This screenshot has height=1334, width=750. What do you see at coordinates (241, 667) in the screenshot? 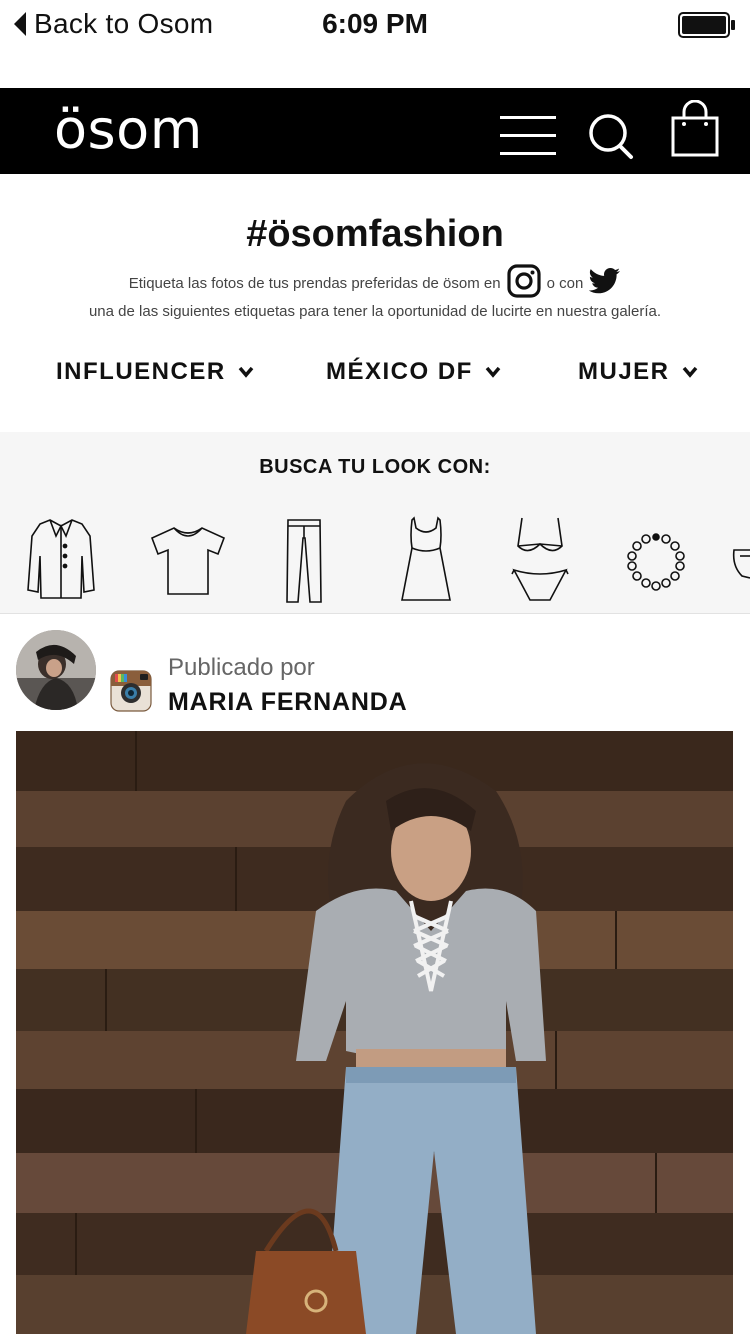
I see `published-by-label: Publicado por` at bounding box center [241, 667].